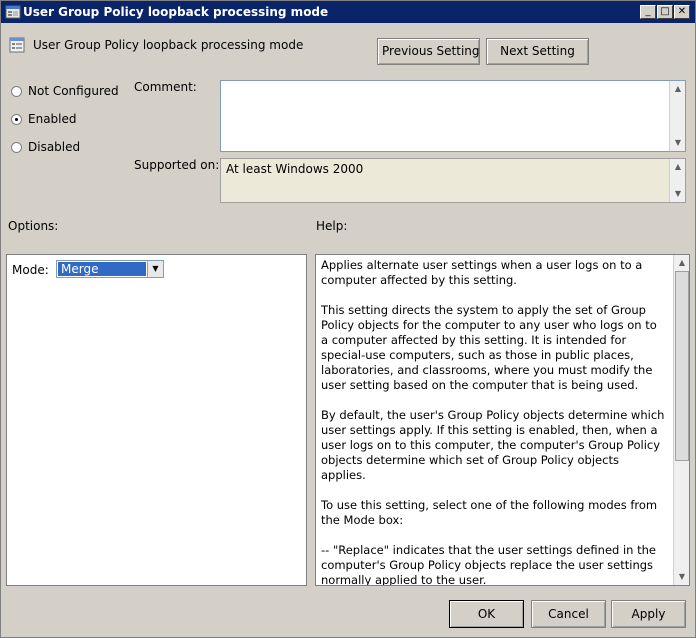 The width and height of the screenshot is (696, 638). I want to click on policy-window-icon, so click(13, 12).